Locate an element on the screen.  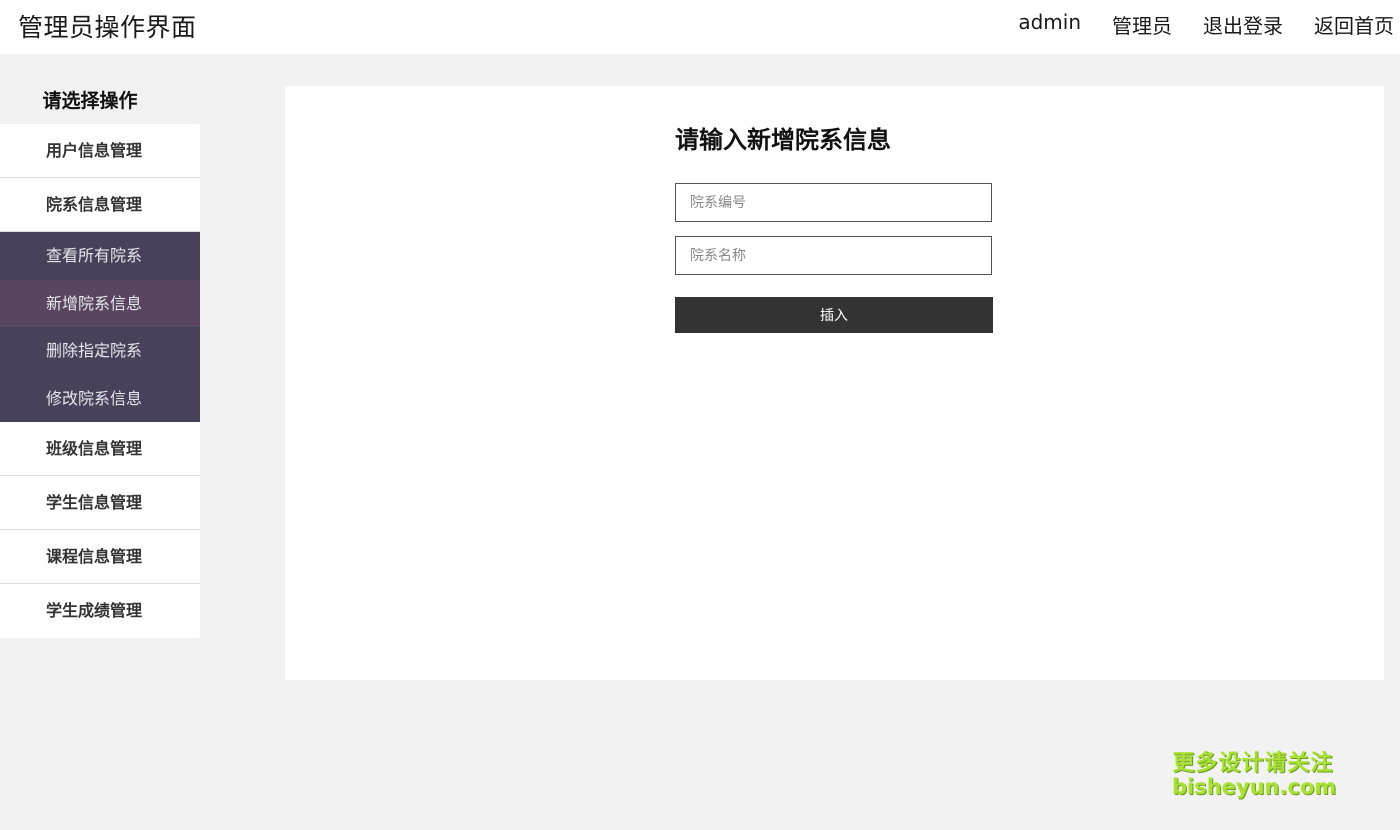
submenu-item-delete-department: 删除指定院系 is located at coordinates (100, 351).